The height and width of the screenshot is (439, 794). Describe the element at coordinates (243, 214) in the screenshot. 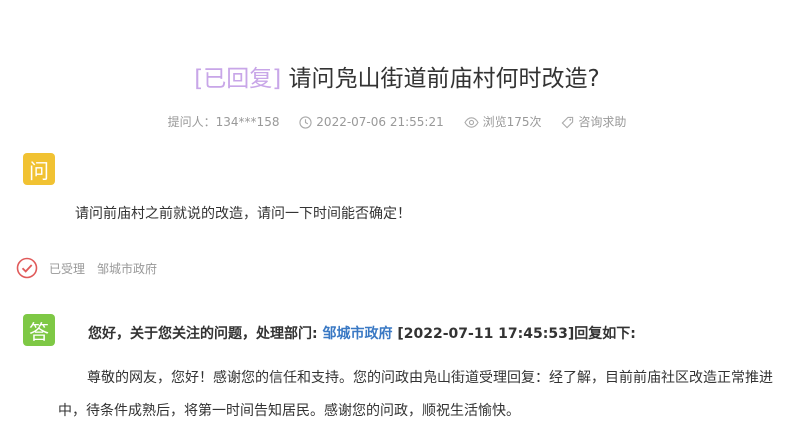

I see `question-text: 请问前庙村之前就说的改造，请问一下时间能否确定！` at that location.